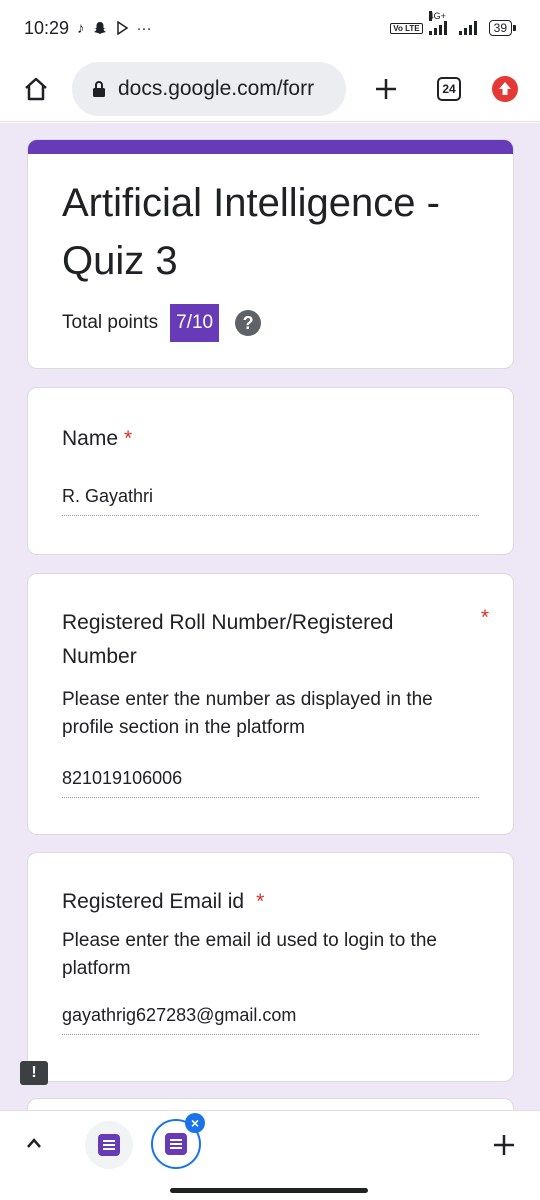 This screenshot has height=1200, width=540. Describe the element at coordinates (228, 639) in the screenshot. I see `question-title-text: Registered Roll Number/Registered Number` at that location.